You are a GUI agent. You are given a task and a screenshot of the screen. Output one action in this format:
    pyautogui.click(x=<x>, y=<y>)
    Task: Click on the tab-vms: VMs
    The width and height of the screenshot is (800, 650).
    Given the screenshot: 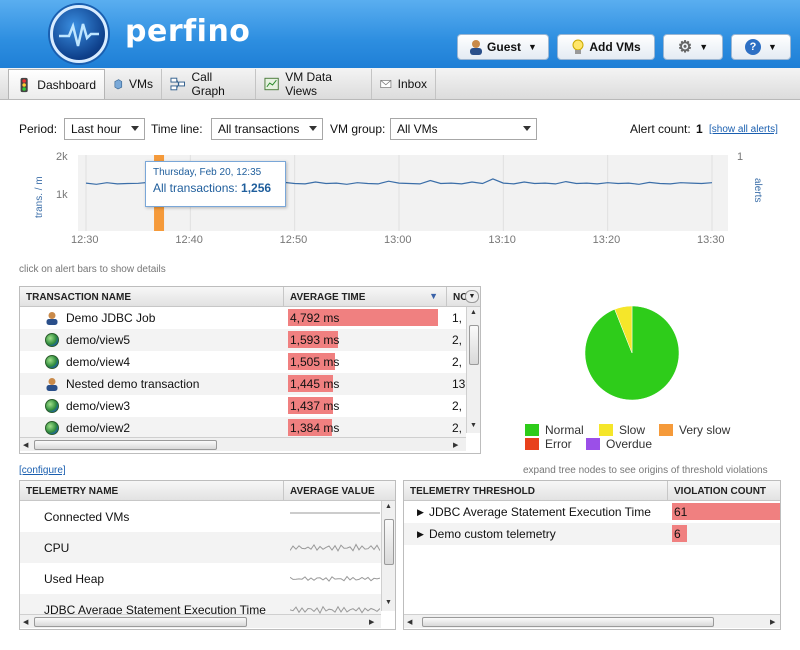 What is the action you would take?
    pyautogui.click(x=133, y=84)
    